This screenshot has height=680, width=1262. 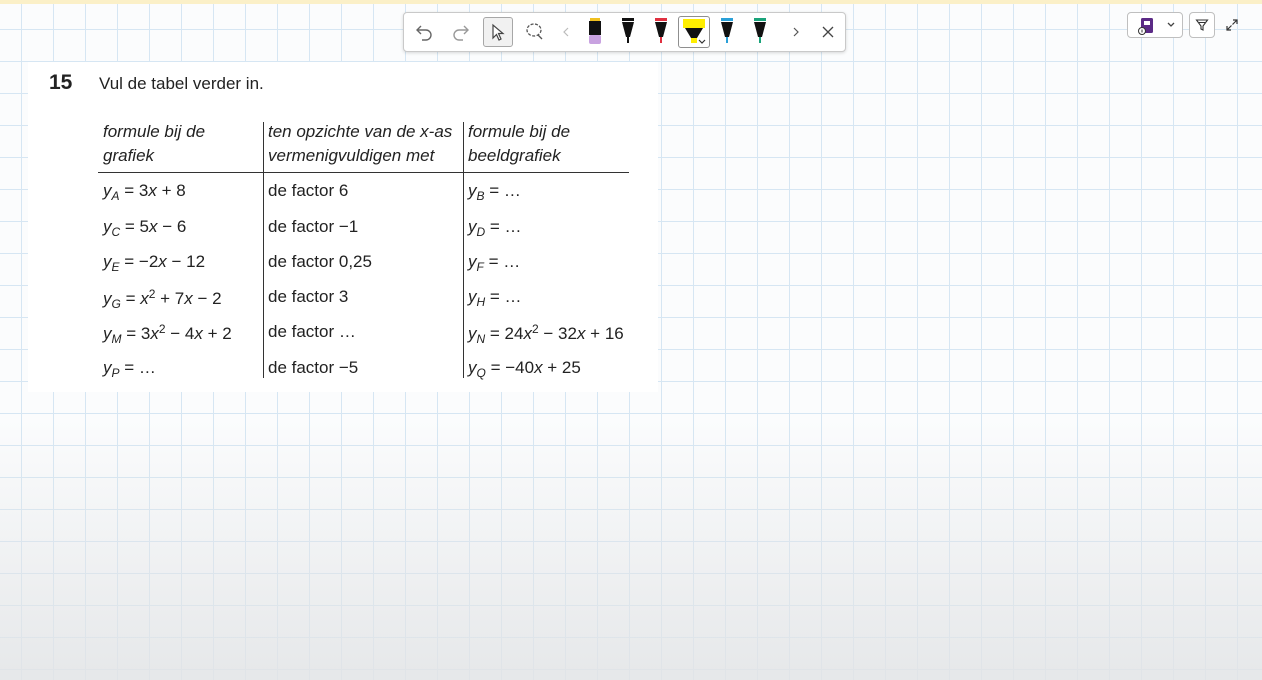 I want to click on pen-purple-button, so click(x=595, y=32).